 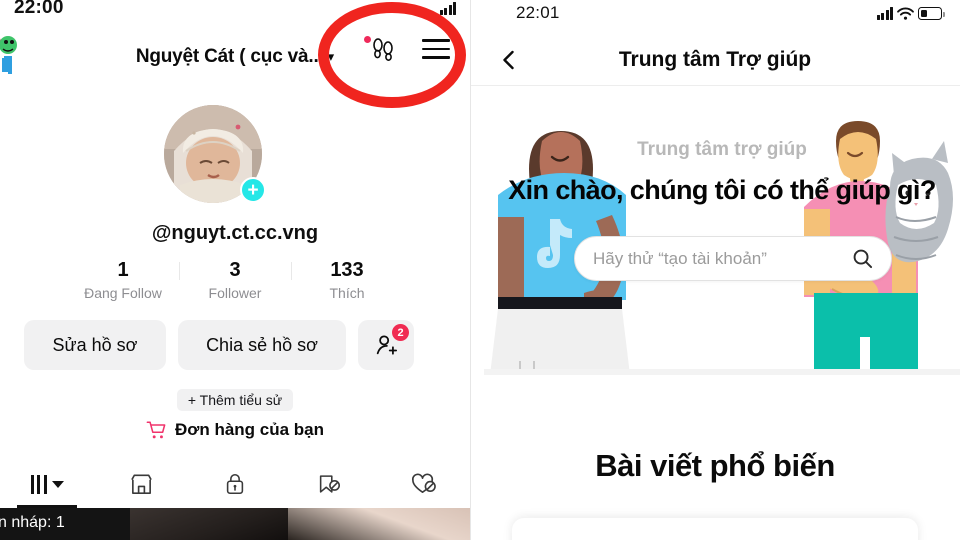 What do you see at coordinates (436, 49) in the screenshot?
I see `hamburger-menu-icon` at bounding box center [436, 49].